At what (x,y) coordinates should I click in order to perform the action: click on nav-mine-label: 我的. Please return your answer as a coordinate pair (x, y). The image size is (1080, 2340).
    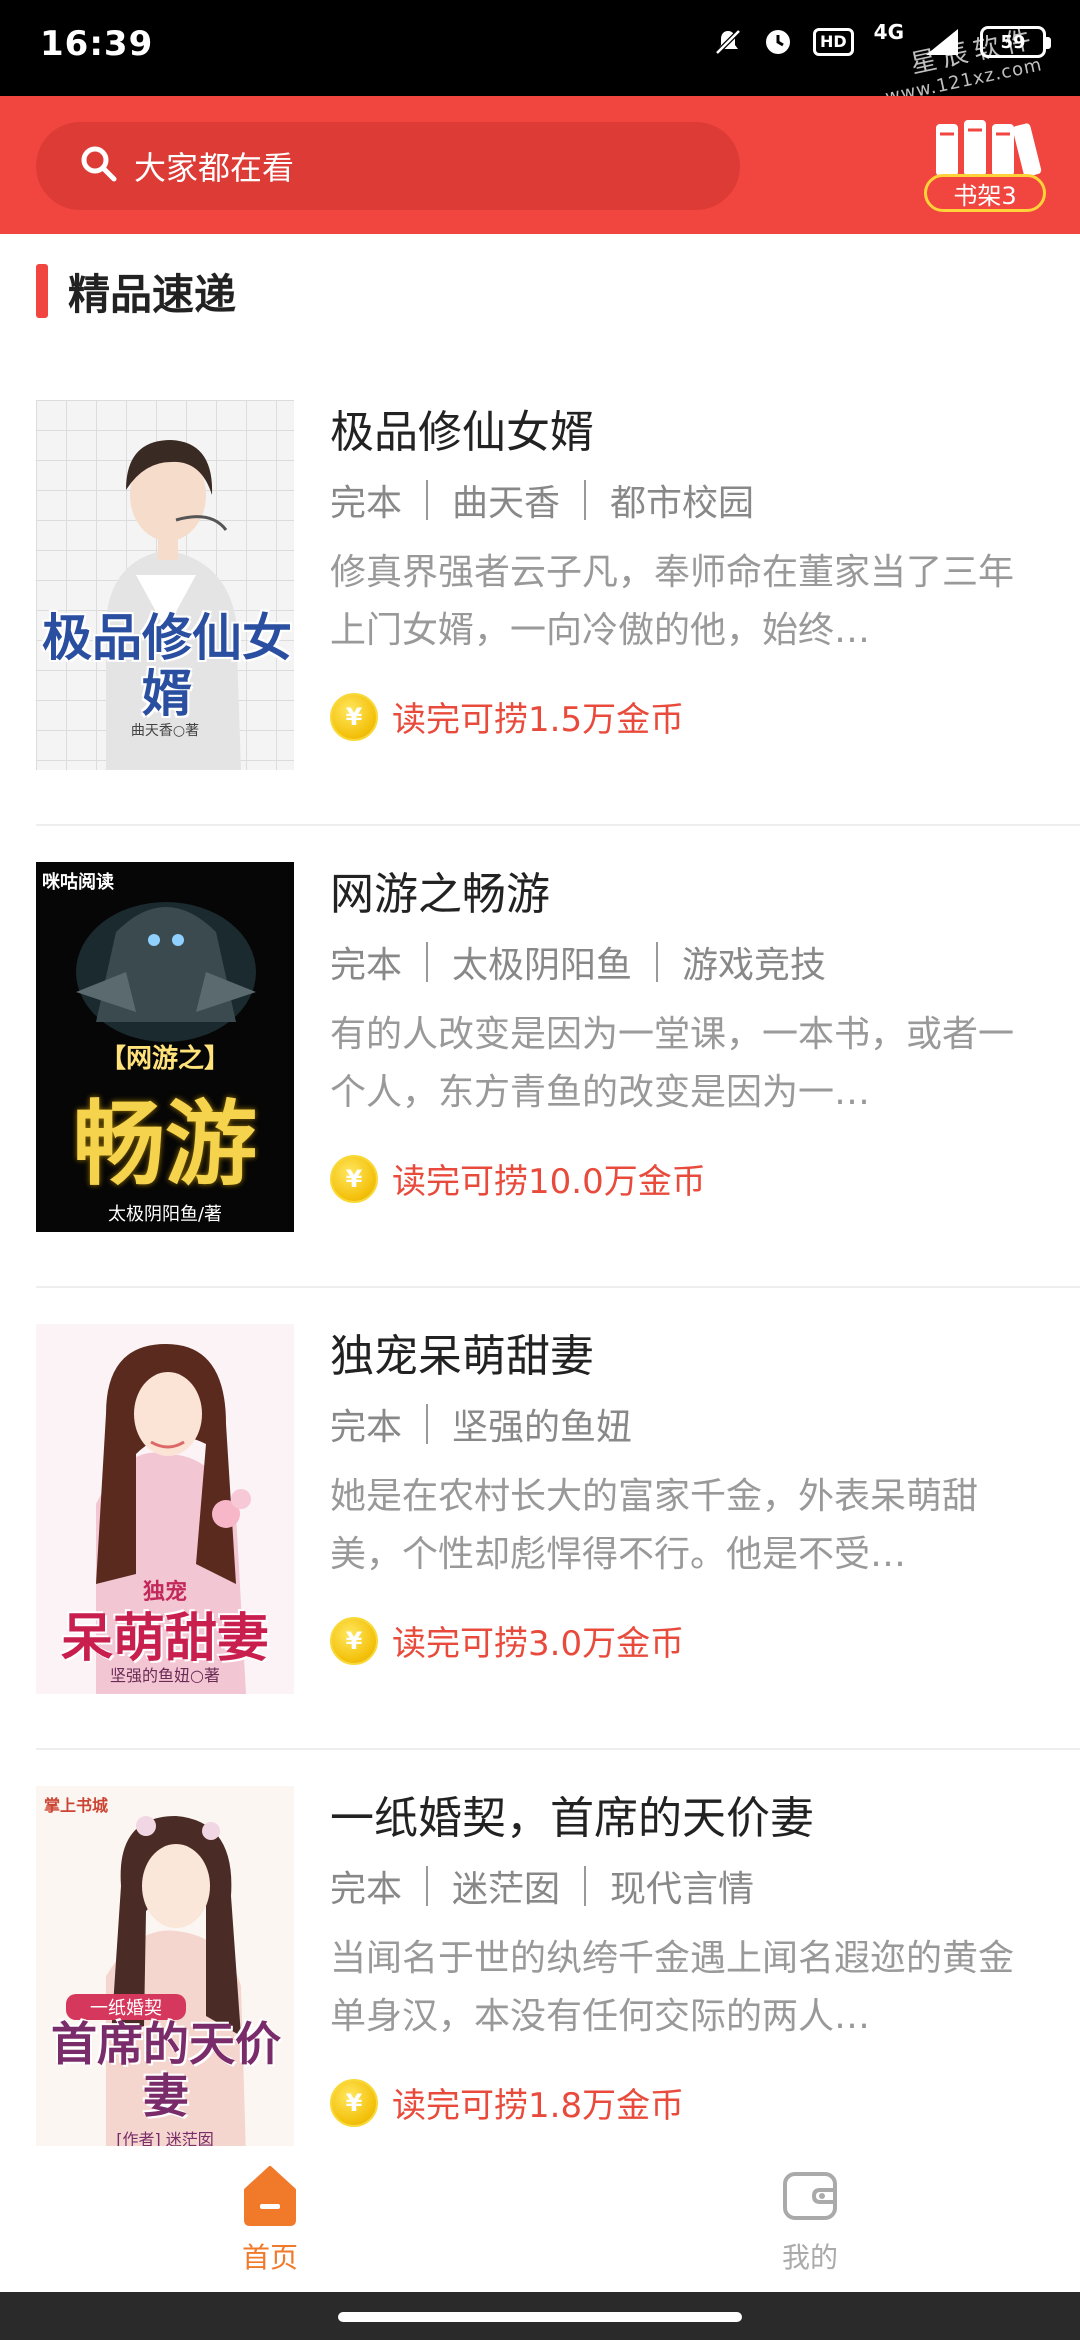
    Looking at the image, I should click on (809, 2257).